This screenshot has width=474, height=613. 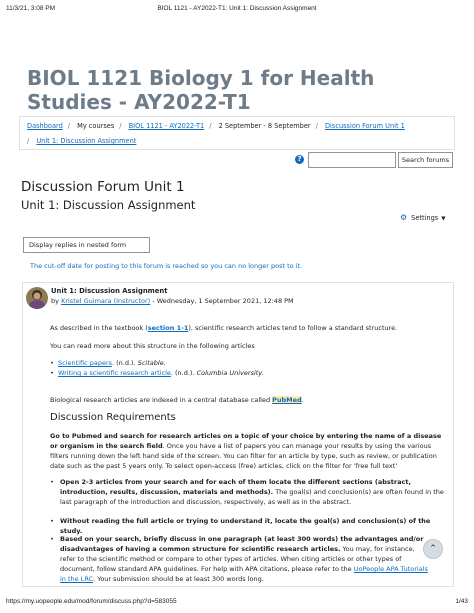 What do you see at coordinates (37, 298) in the screenshot?
I see `avatar` at bounding box center [37, 298].